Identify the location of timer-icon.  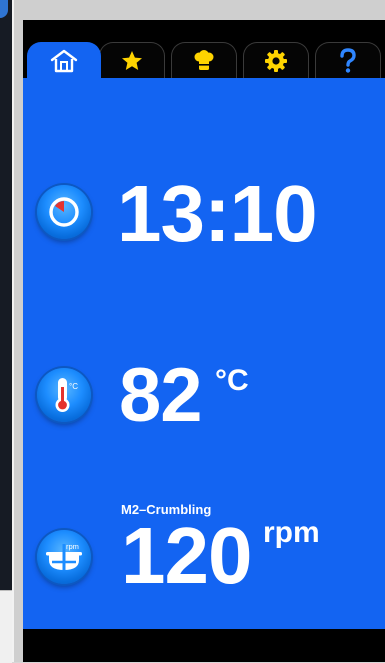
(64, 212).